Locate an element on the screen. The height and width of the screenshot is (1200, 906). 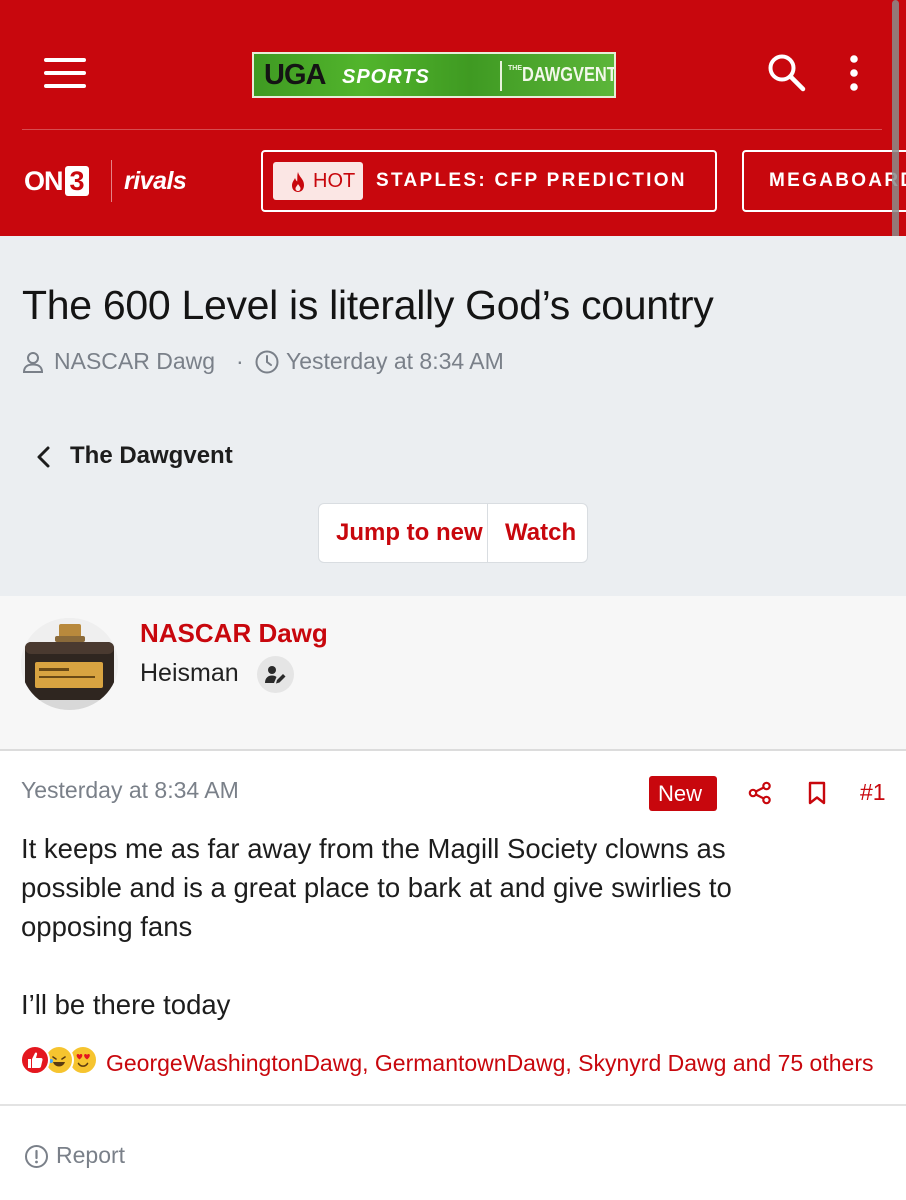
logo-the-text: THE is located at coordinates (515, 68).